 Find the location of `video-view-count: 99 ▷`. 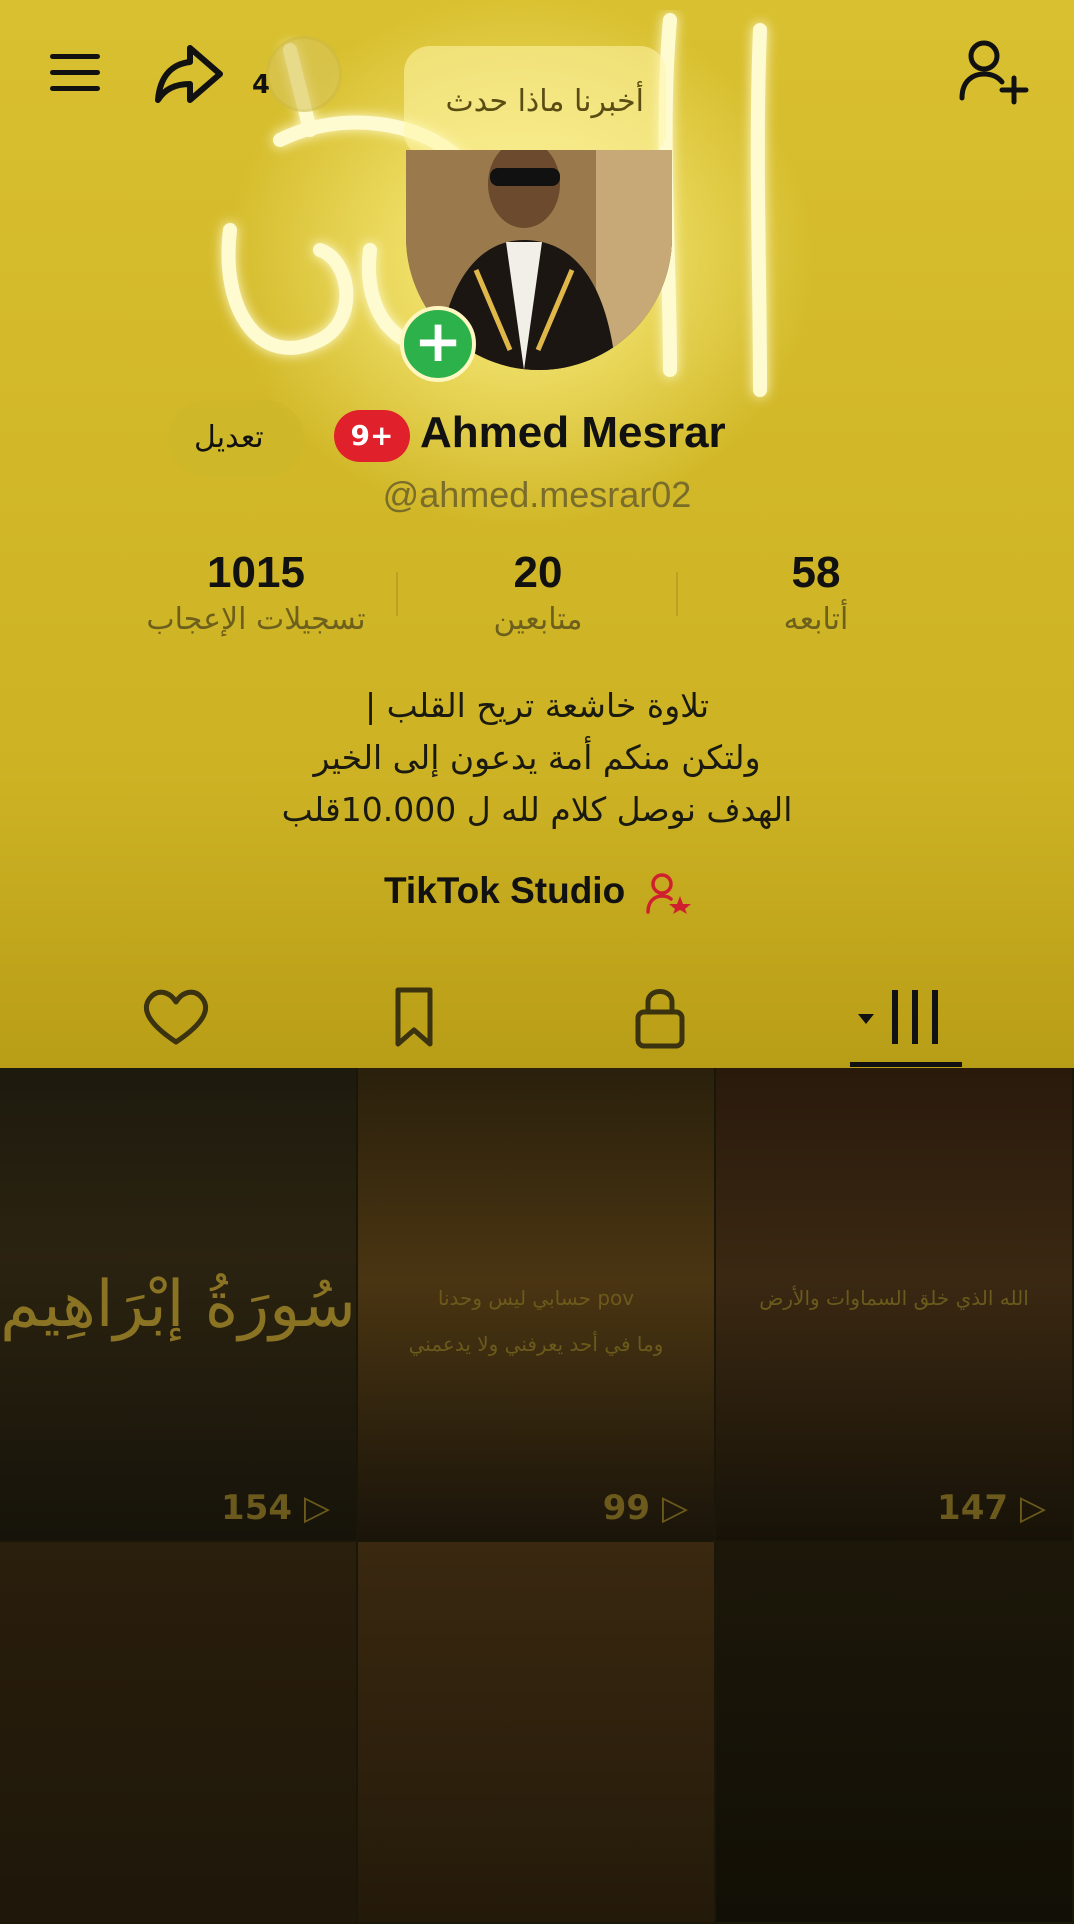

video-view-count: 99 ▷ is located at coordinates (645, 1508).